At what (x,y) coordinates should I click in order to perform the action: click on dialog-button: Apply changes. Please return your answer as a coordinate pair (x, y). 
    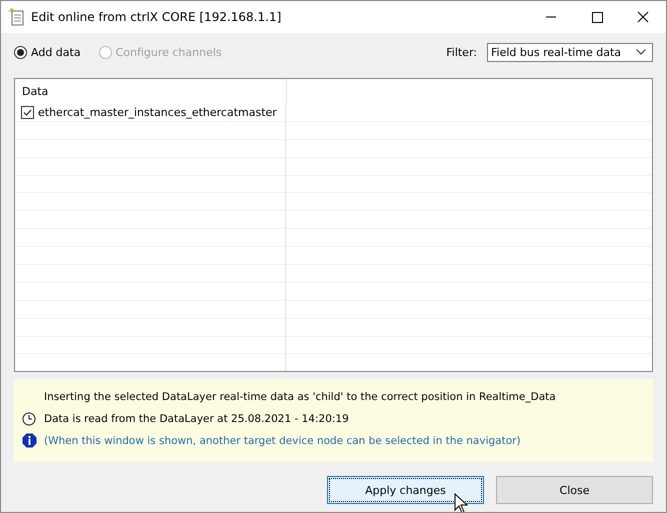
    Looking at the image, I should click on (405, 490).